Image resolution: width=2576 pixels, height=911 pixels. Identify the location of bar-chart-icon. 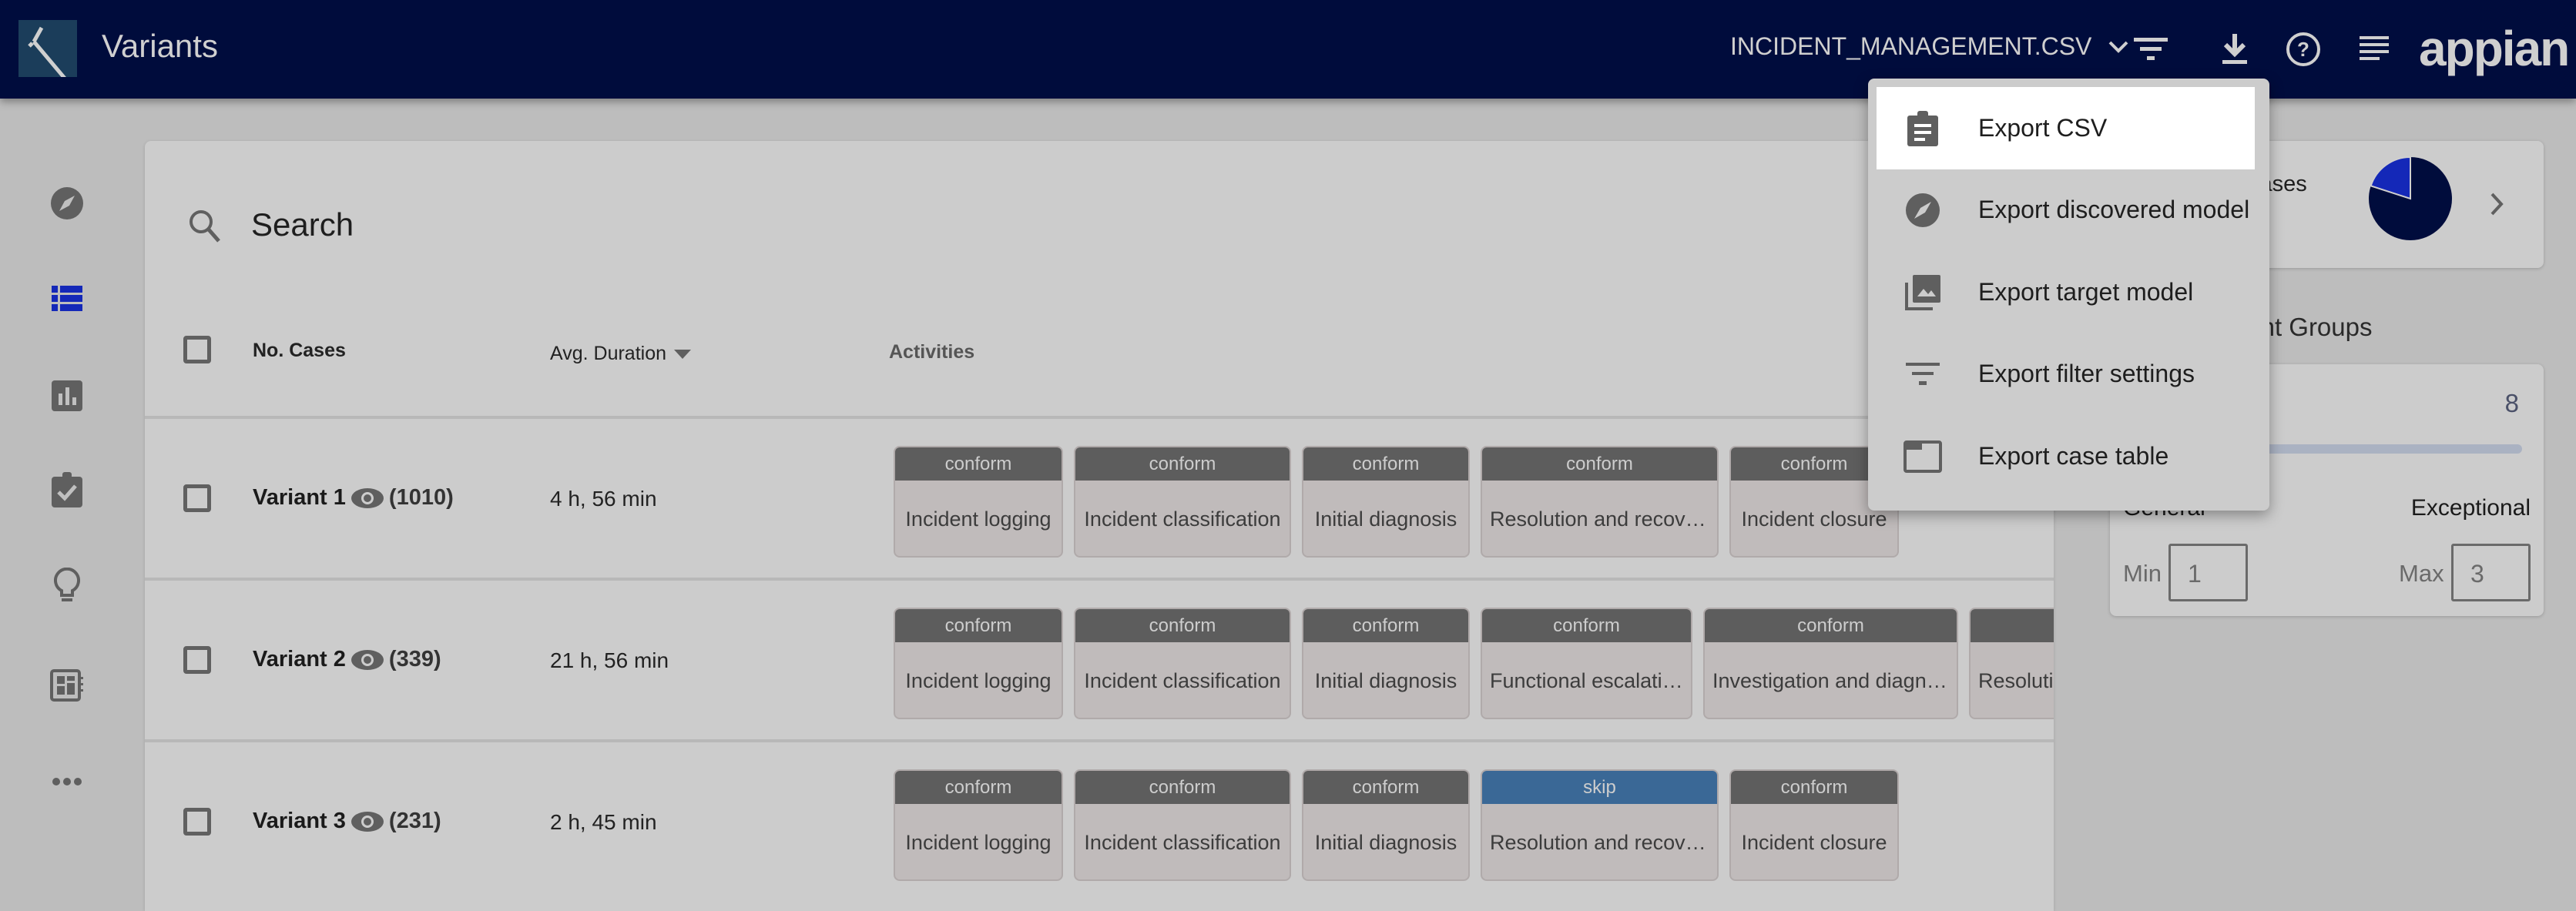
(67, 395).